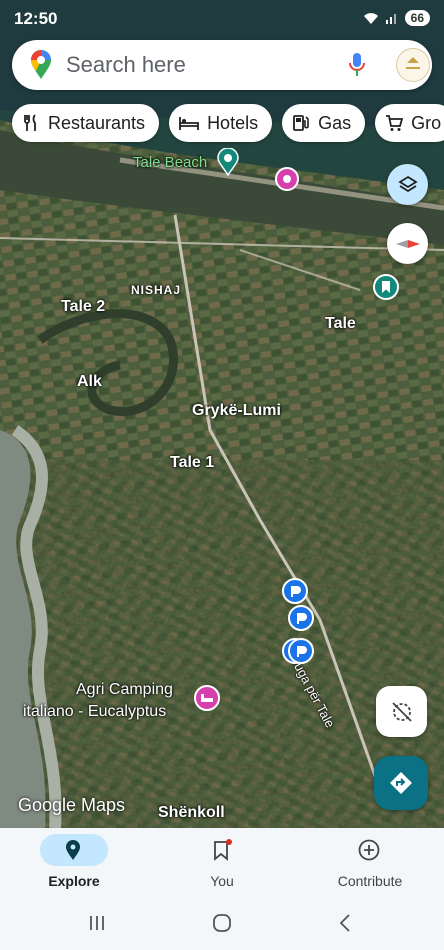 Image resolution: width=444 pixels, height=950 pixels. I want to click on chip-gas: Gas, so click(324, 123).